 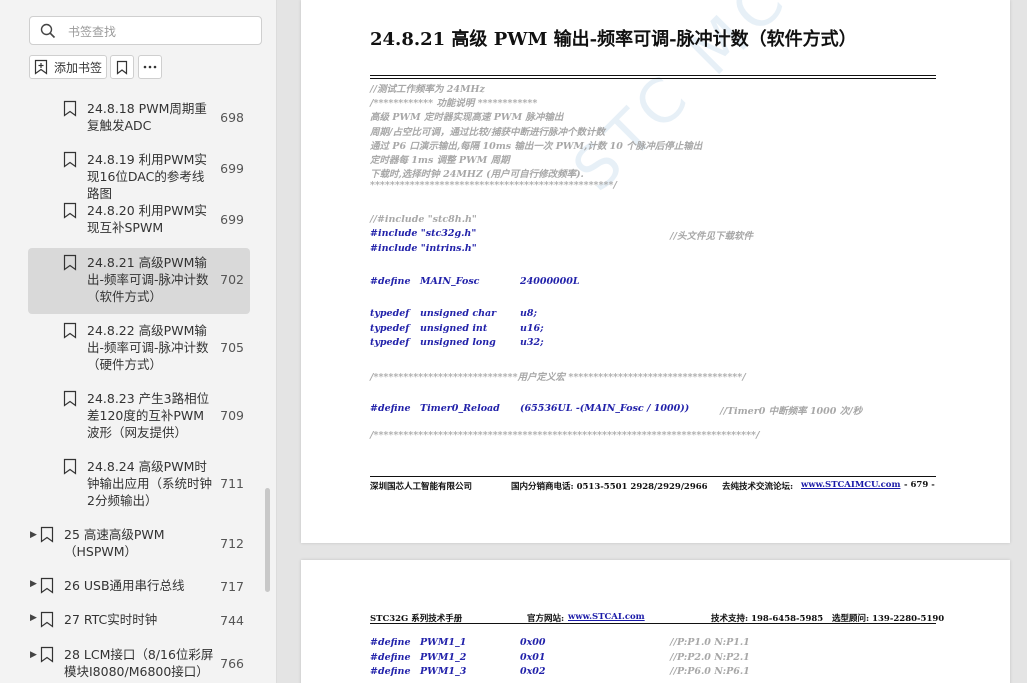 I want to click on footer-rule, so click(x=653, y=476).